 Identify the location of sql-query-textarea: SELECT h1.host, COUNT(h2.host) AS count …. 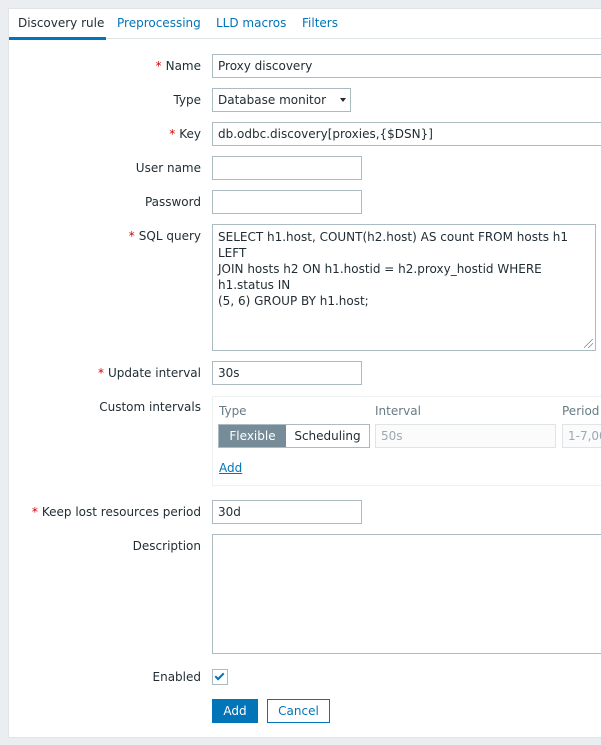
(404, 287).